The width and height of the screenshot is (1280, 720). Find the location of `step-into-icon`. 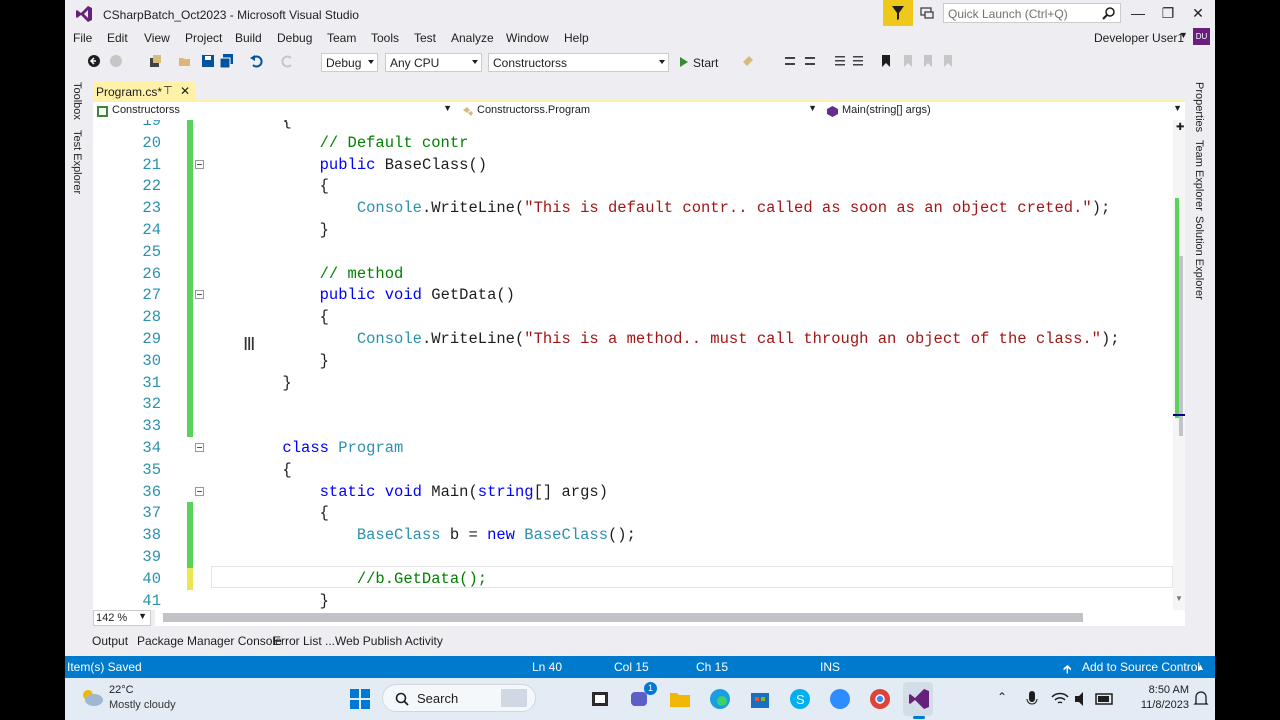

step-into-icon is located at coordinates (790, 61).